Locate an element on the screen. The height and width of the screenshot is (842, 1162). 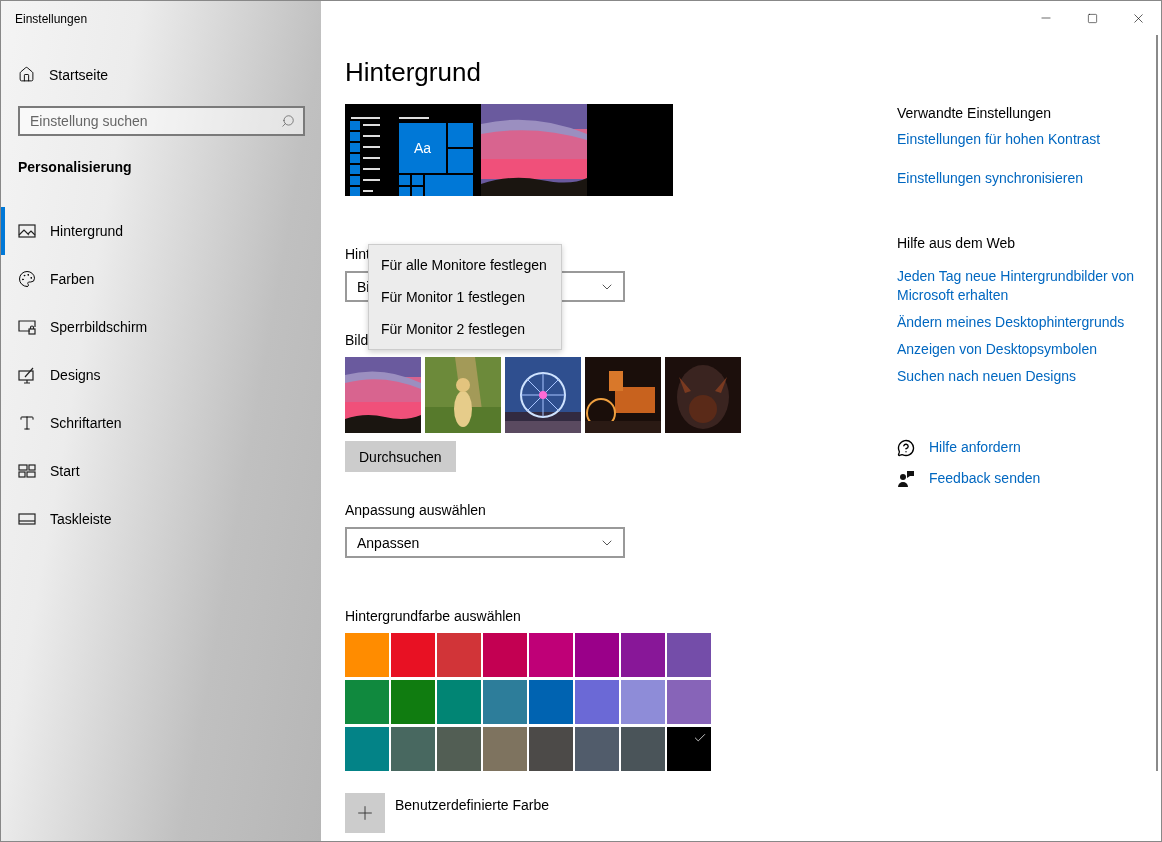
nav-item: Start is located at coordinates (161, 471).